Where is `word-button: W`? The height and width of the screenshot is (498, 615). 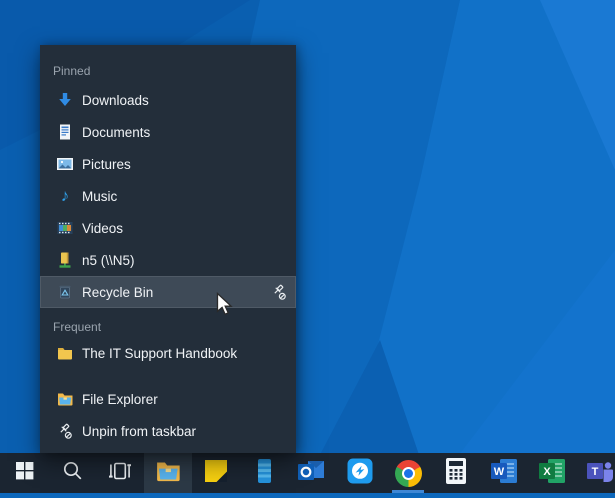 word-button: W is located at coordinates (504, 473).